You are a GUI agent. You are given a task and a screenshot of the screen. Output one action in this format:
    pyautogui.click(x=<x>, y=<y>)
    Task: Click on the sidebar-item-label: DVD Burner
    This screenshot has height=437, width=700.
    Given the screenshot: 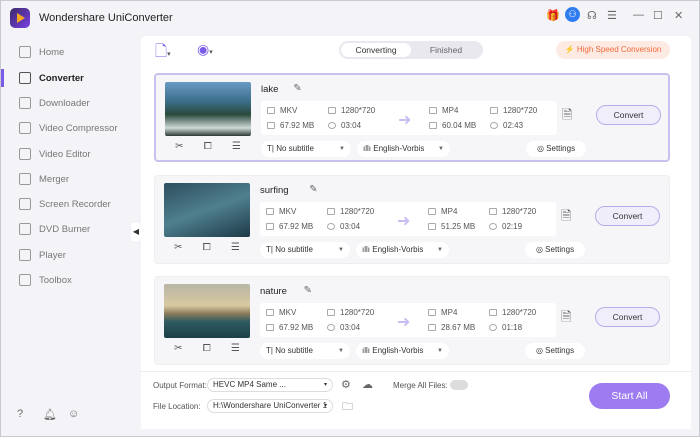 What is the action you would take?
    pyautogui.click(x=65, y=229)
    